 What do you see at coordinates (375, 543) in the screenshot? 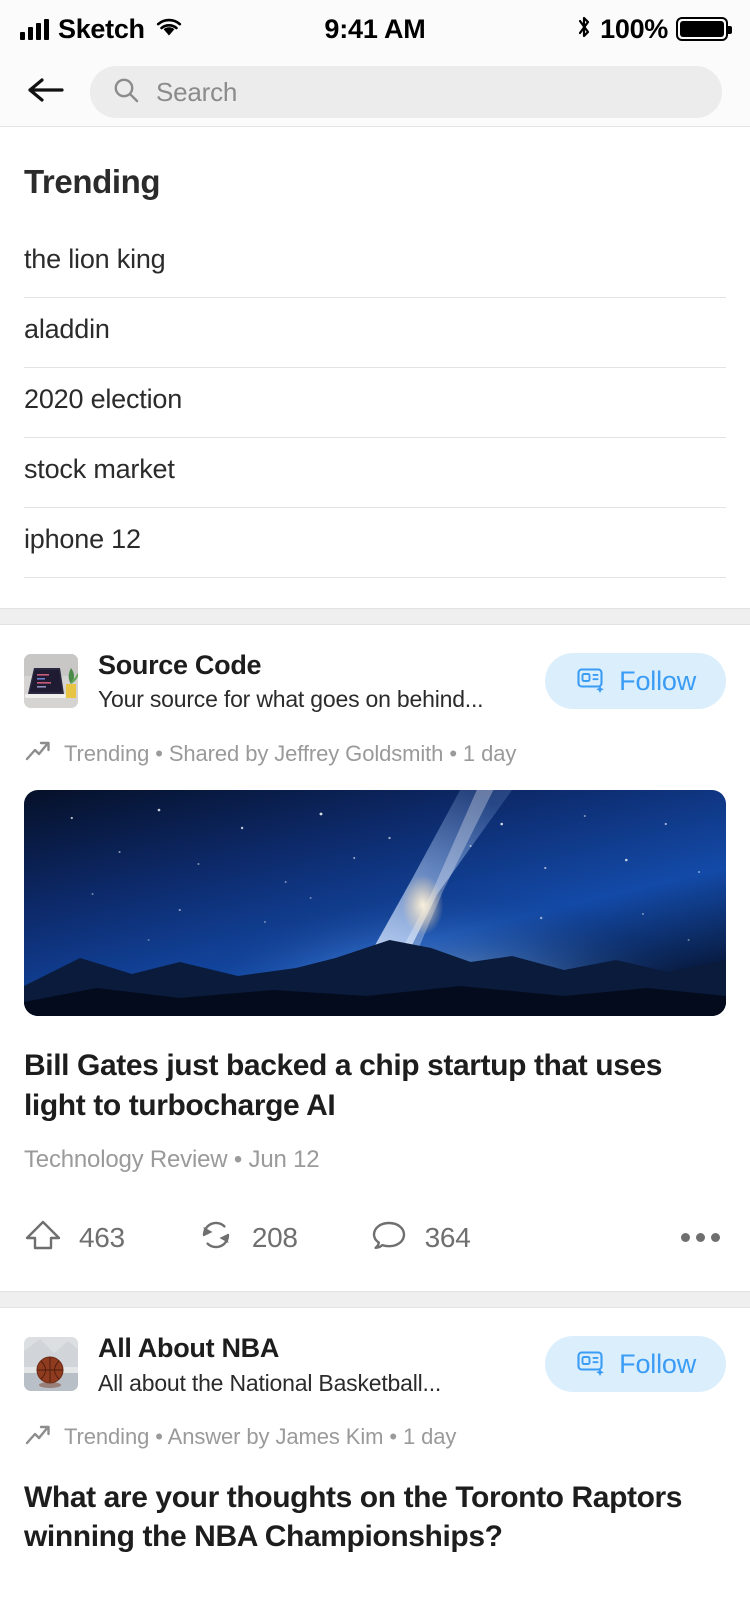
I see `trending-item-5: iphone 12` at bounding box center [375, 543].